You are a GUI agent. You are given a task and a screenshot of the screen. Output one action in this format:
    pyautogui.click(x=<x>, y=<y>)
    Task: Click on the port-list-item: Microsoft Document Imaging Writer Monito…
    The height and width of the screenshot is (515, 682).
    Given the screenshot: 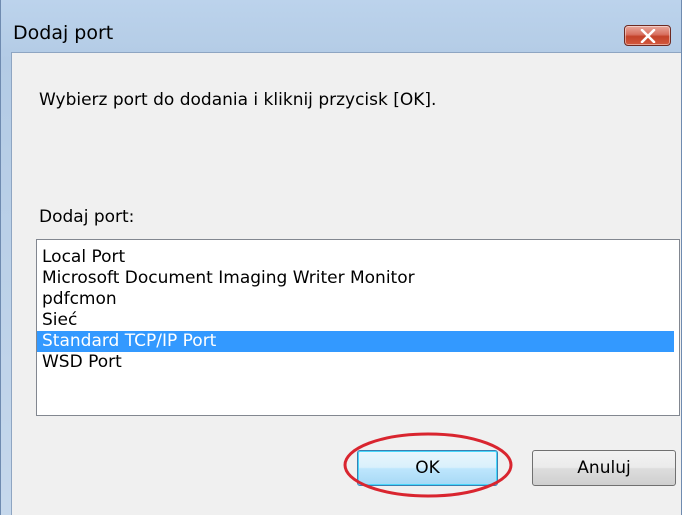 What is the action you would take?
    pyautogui.click(x=355, y=278)
    